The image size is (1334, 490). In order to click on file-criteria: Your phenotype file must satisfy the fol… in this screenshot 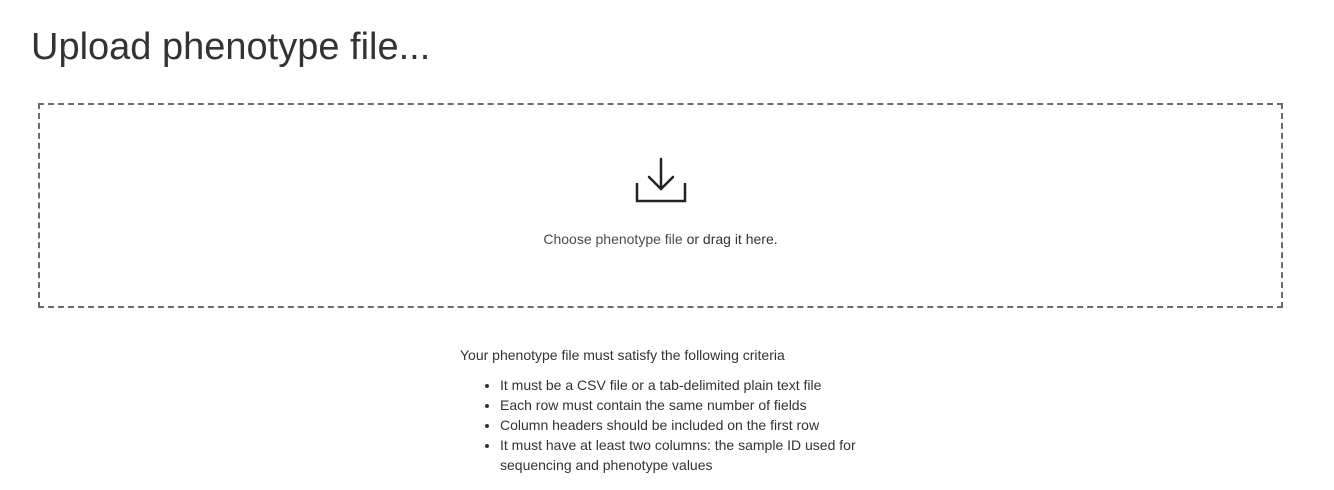, I will do `click(670, 410)`.